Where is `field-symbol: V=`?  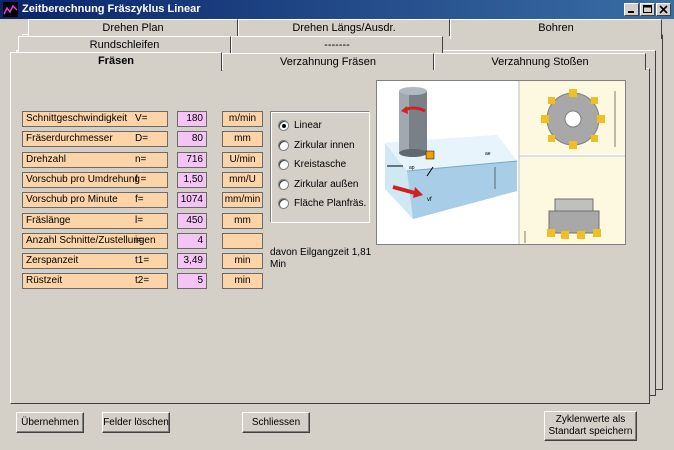 field-symbol: V= is located at coordinates (141, 118).